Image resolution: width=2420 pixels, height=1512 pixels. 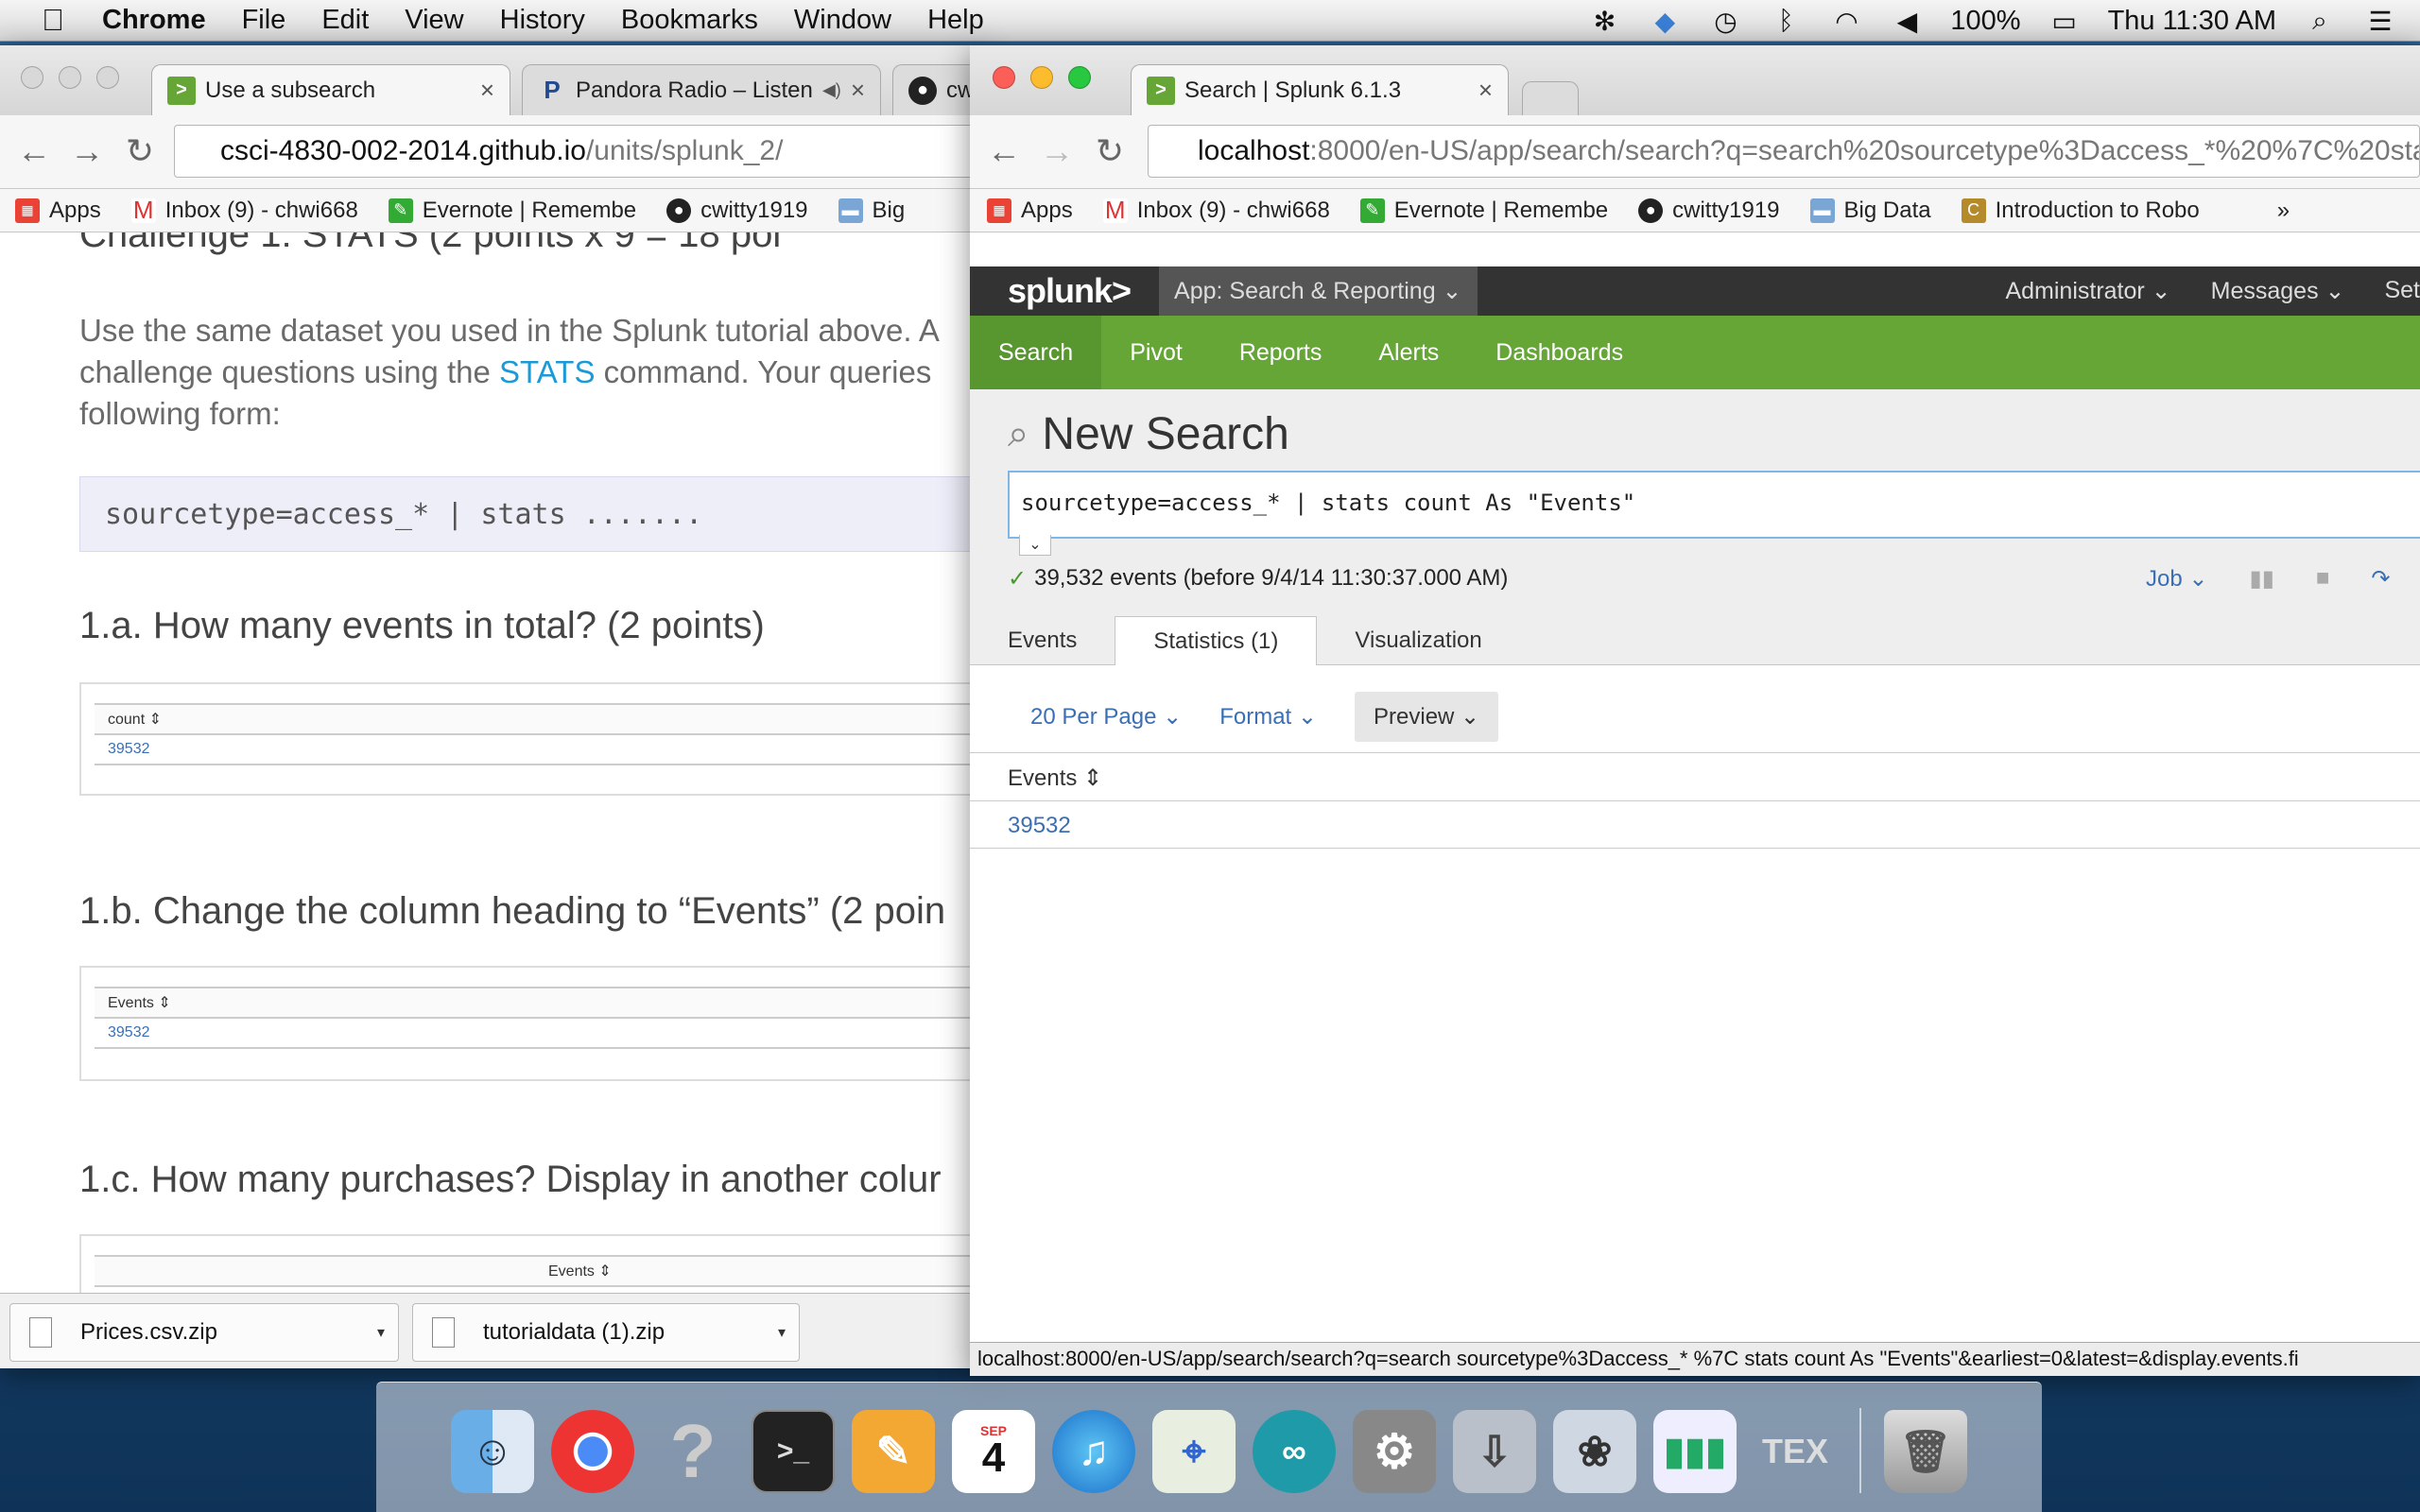 What do you see at coordinates (1418, 640) in the screenshot?
I see `tab-visualization: Visualization` at bounding box center [1418, 640].